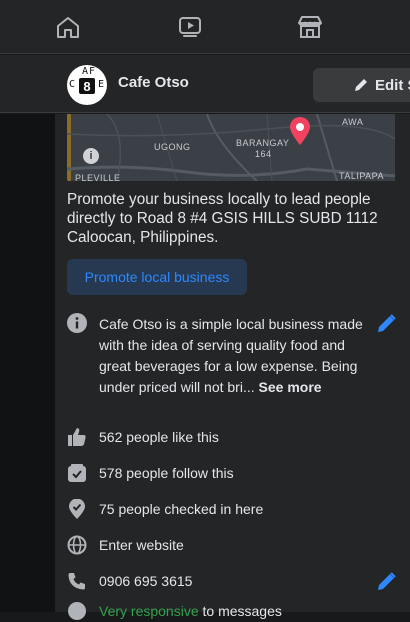  Describe the element at coordinates (166, 473) in the screenshot. I see `follows-count-text: 578 people follow this` at that location.